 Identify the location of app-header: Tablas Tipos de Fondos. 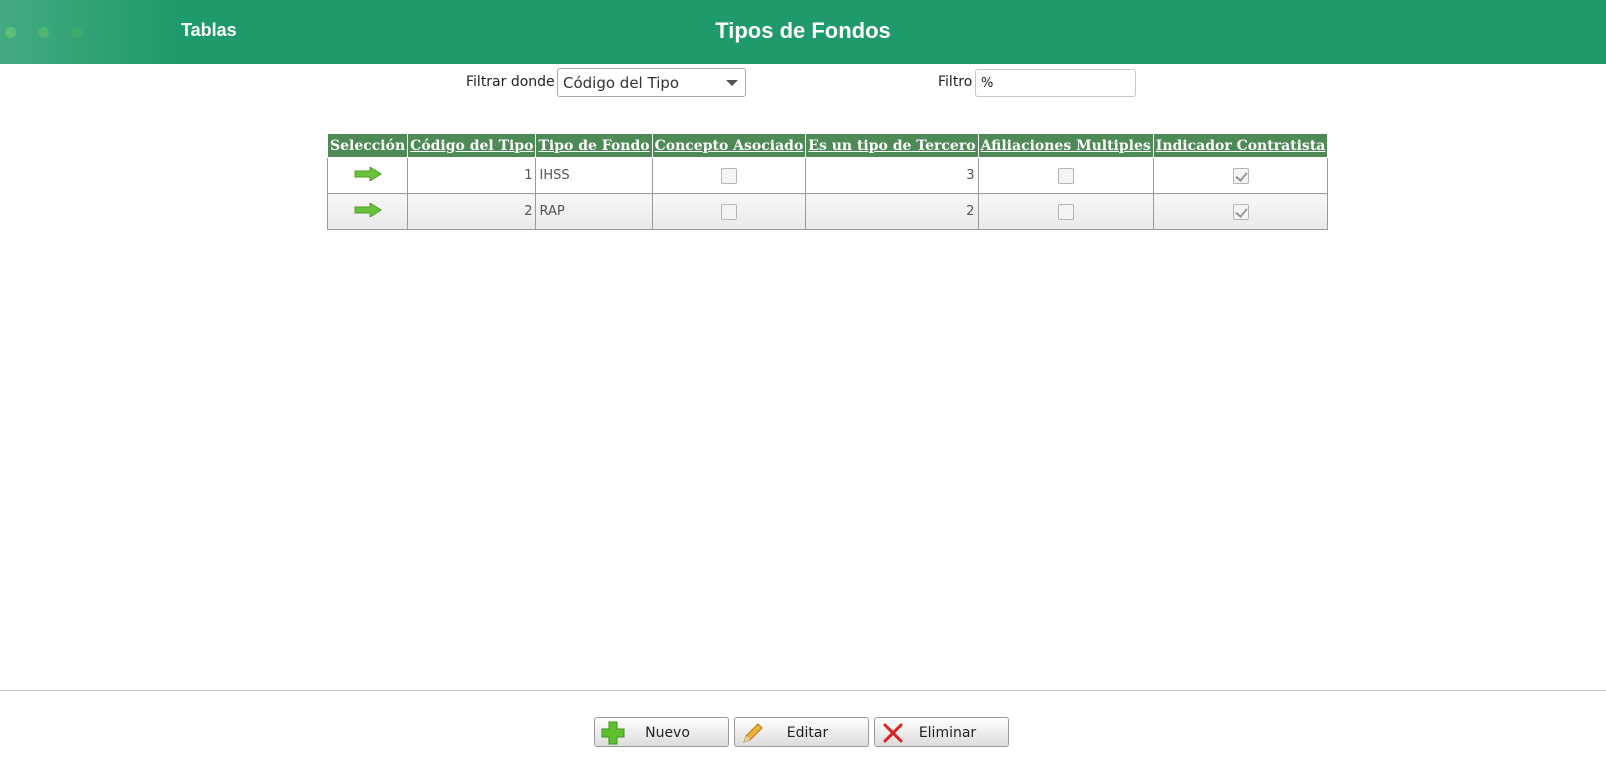
(803, 32).